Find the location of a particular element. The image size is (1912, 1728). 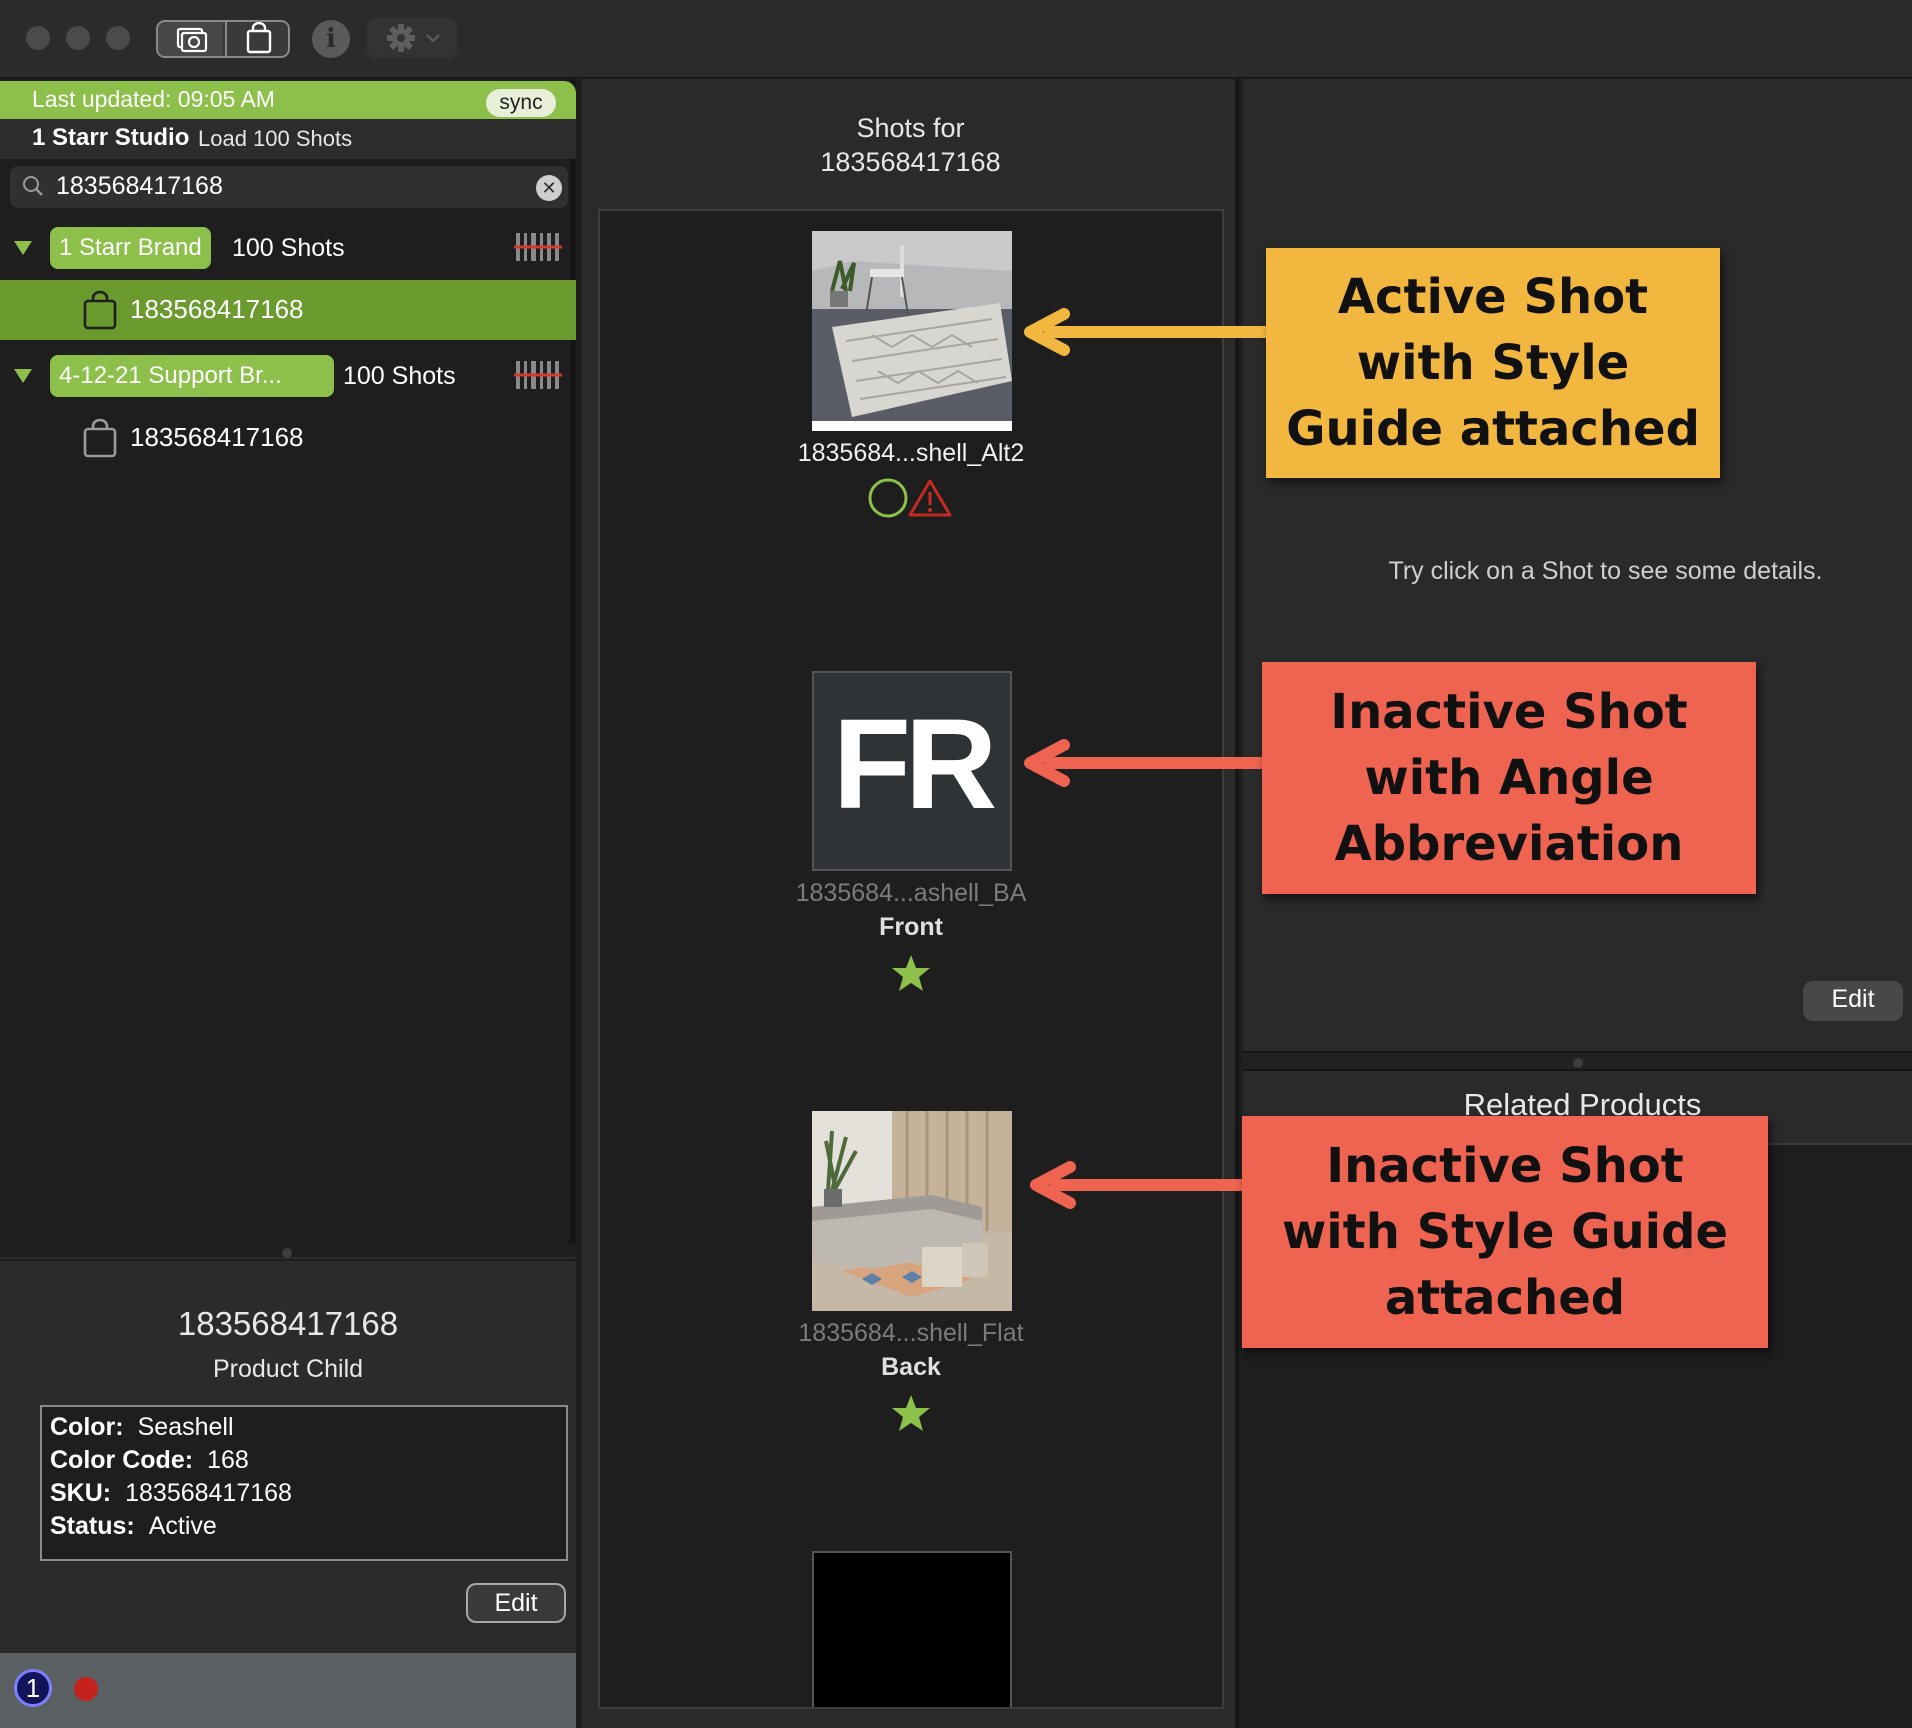

shot-status-icons is located at coordinates (910, 498).